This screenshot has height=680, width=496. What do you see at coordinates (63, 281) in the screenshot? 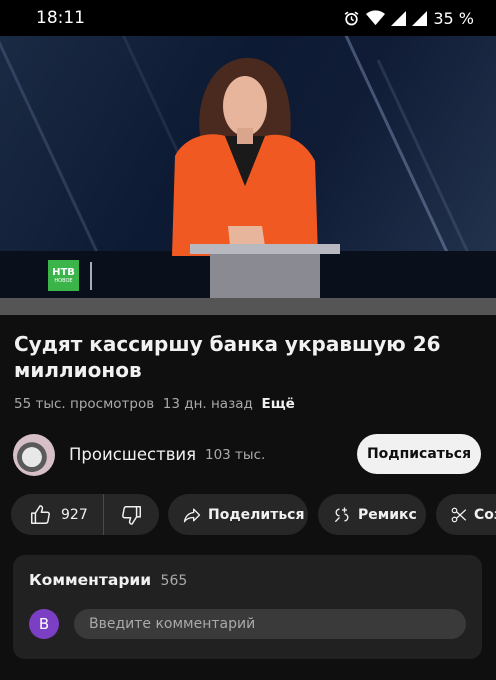
I see `channel-logo-subtext: НОВОЕ` at bounding box center [63, 281].